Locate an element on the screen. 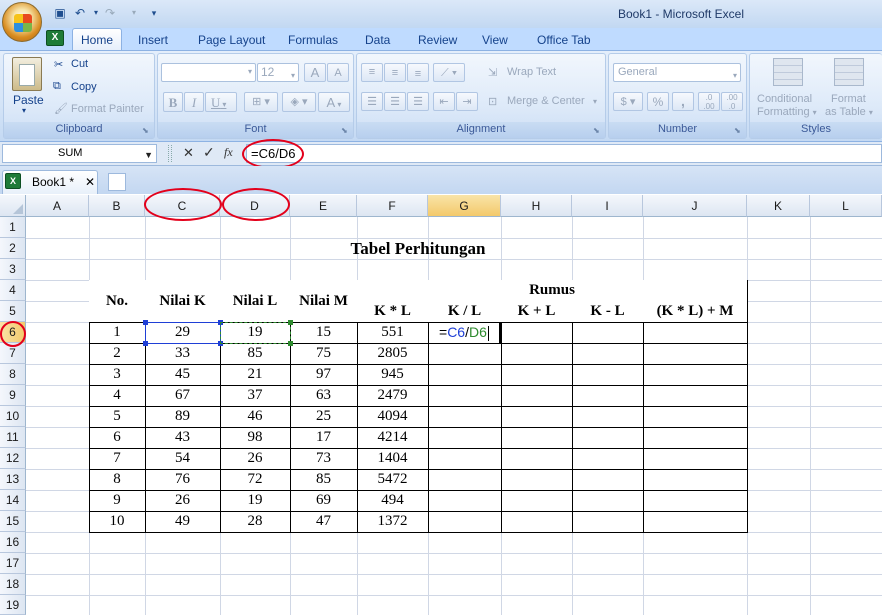 The width and height of the screenshot is (882, 615). data-cell: 33 is located at coordinates (182, 353).